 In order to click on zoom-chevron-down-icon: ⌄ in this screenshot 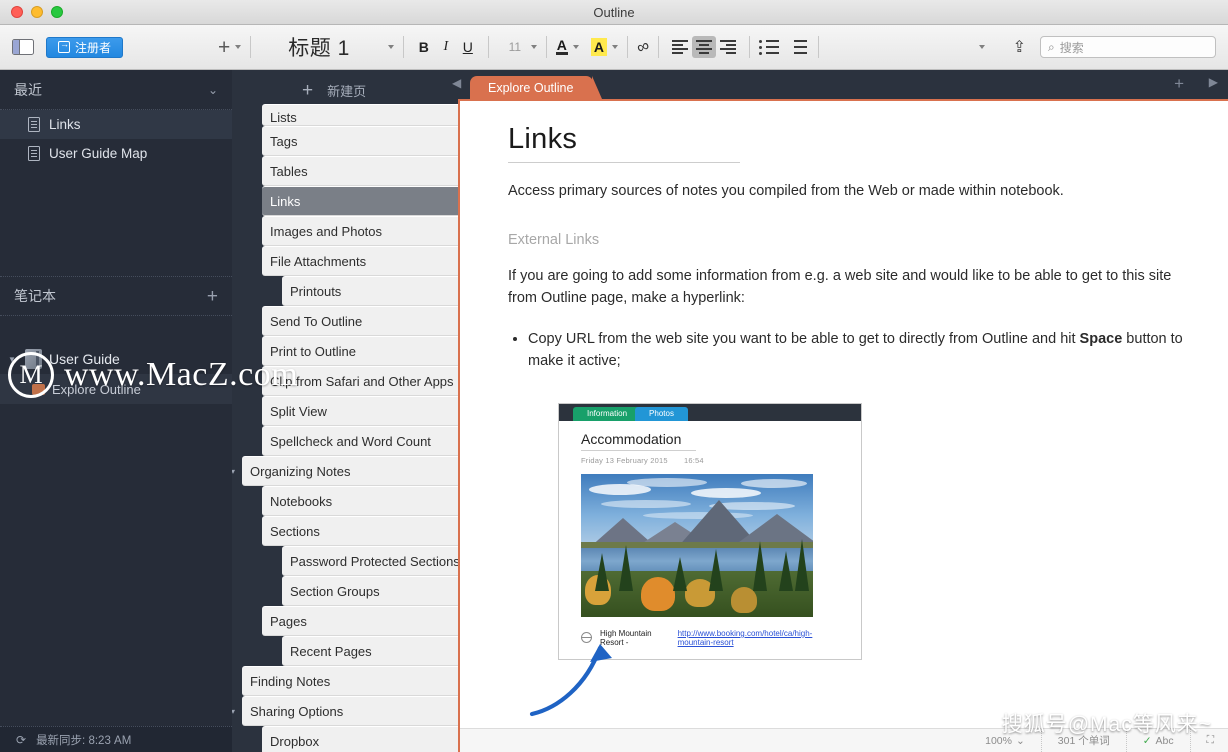, I will do `click(1020, 741)`.